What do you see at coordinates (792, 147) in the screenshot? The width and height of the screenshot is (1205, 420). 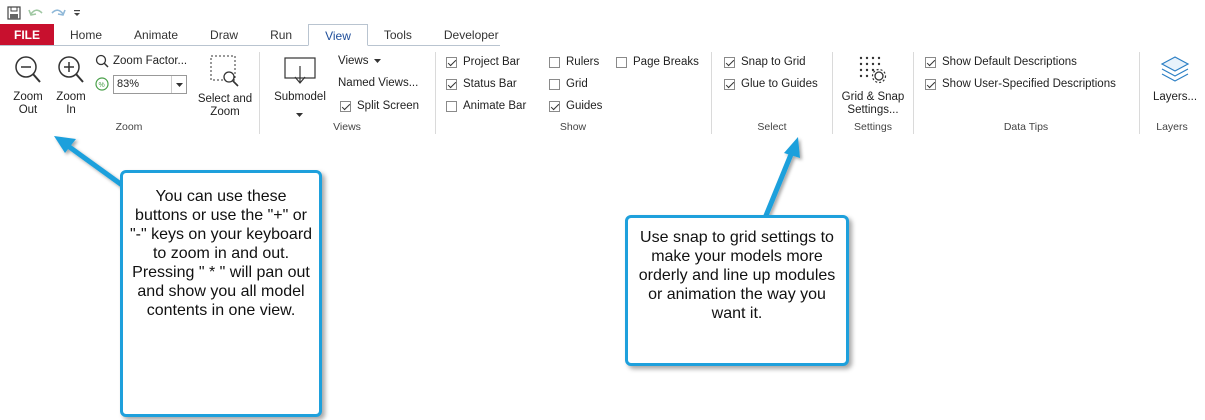 I see `snap-callout-arrowhead` at bounding box center [792, 147].